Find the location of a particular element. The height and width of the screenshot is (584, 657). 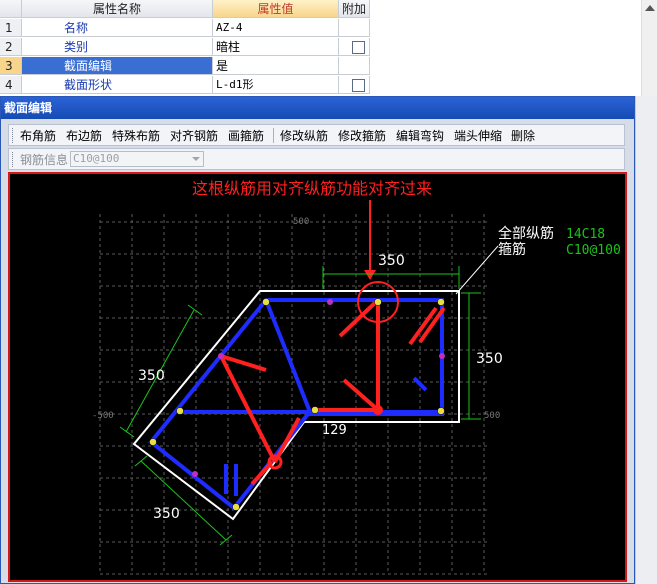

grid-row-2: 2 类别 暗柱 is located at coordinates (185, 47).